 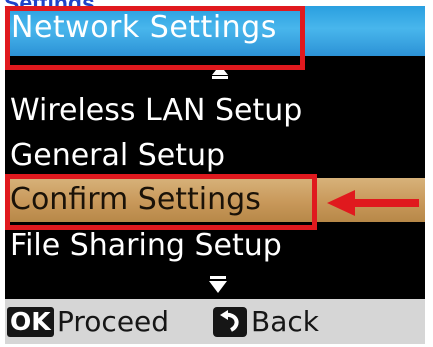 I want to click on footer-bar: OK Proceed Back, so click(x=215, y=321).